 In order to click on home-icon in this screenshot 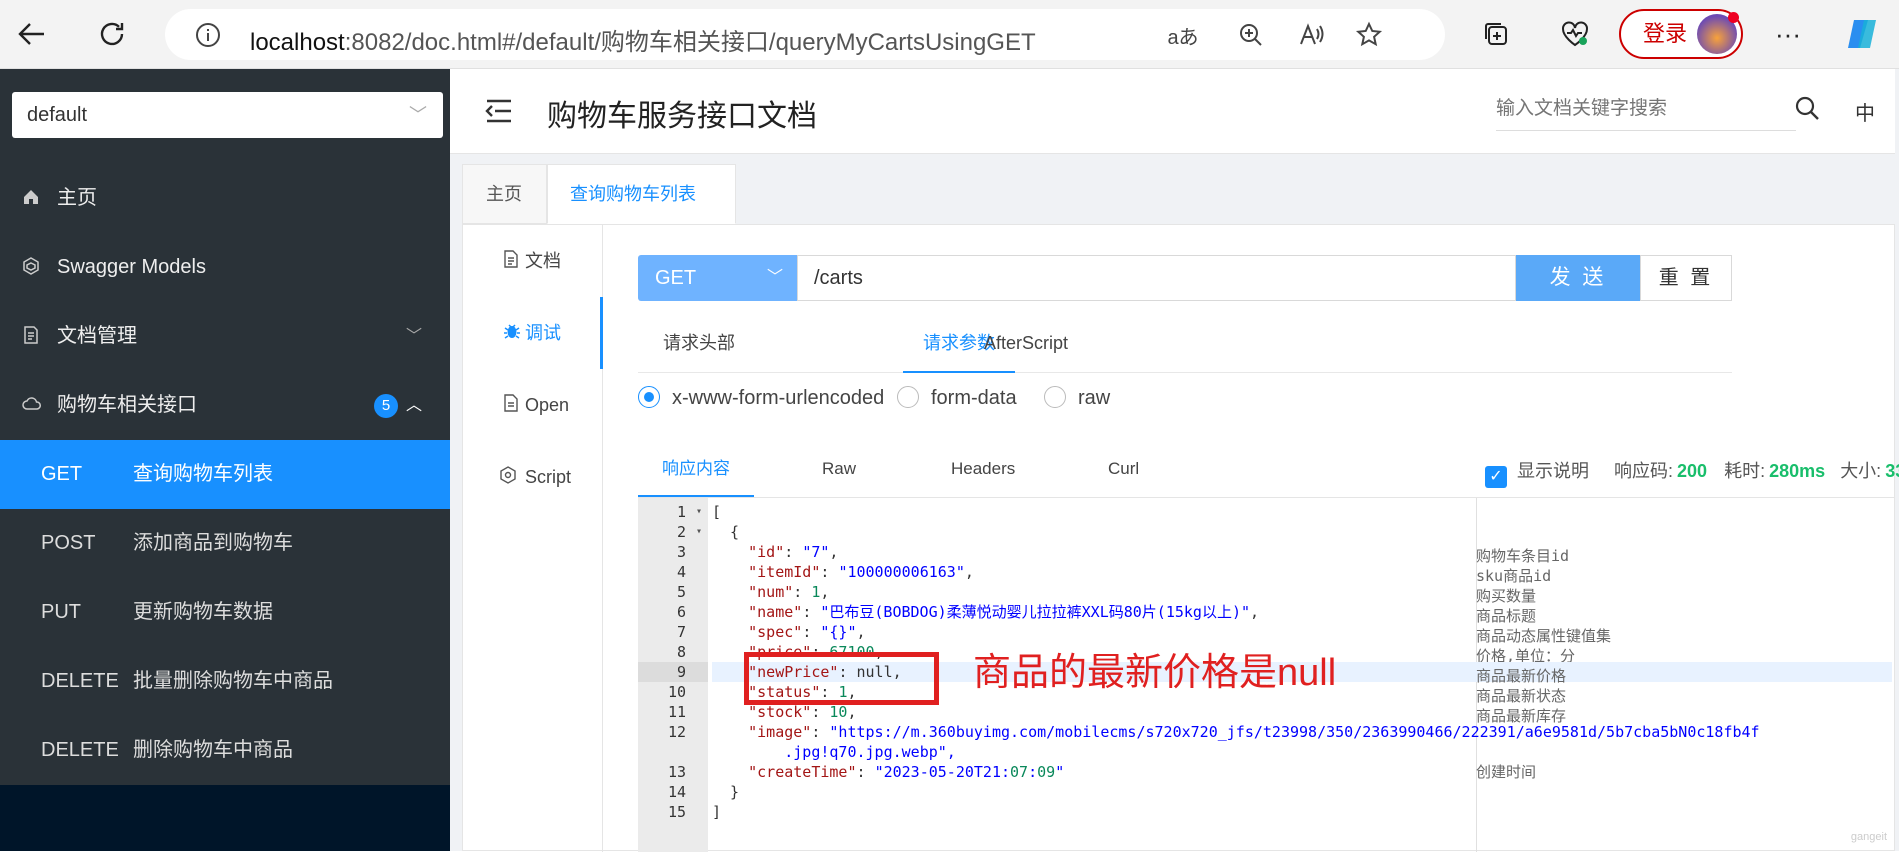, I will do `click(31, 198)`.